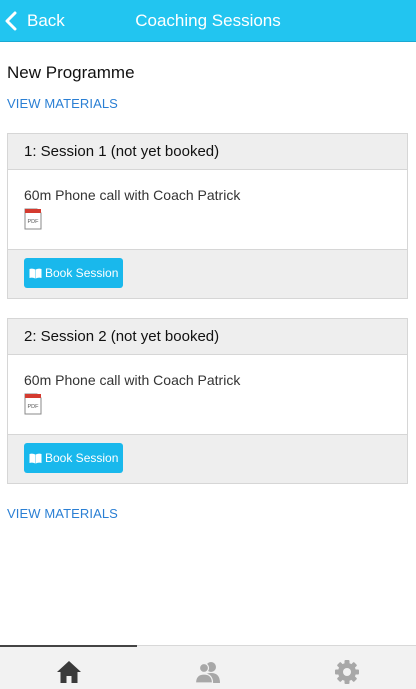 This screenshot has height=689, width=416. What do you see at coordinates (62, 103) in the screenshot?
I see `view-materials-link-top: VIEW MATERIALS` at bounding box center [62, 103].